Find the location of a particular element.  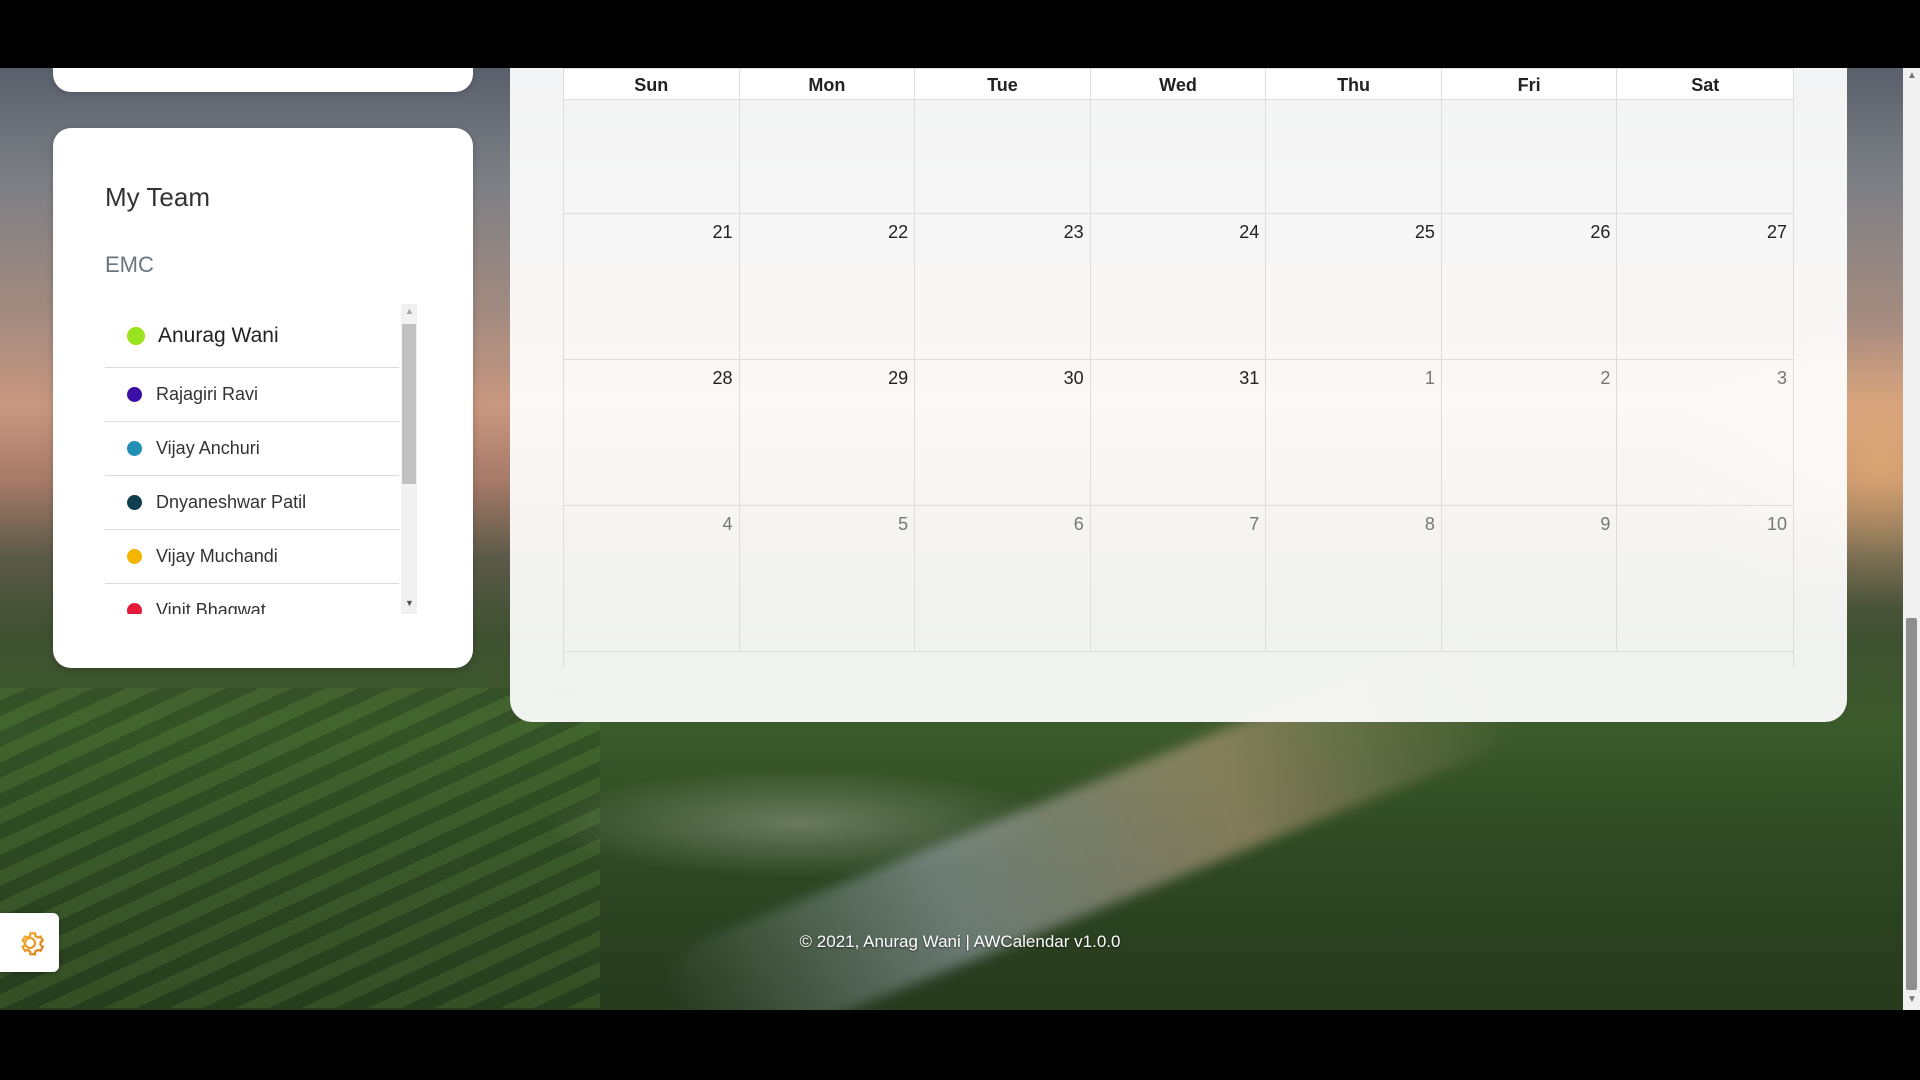

weekday-header-wed: Wed is located at coordinates (1179, 85).